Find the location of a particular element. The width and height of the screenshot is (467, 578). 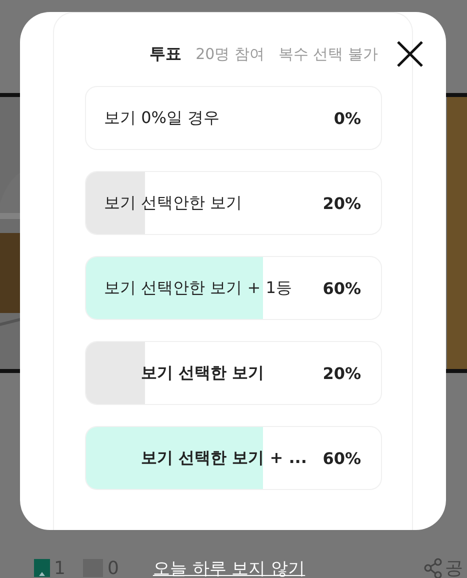

close-icon is located at coordinates (410, 54).